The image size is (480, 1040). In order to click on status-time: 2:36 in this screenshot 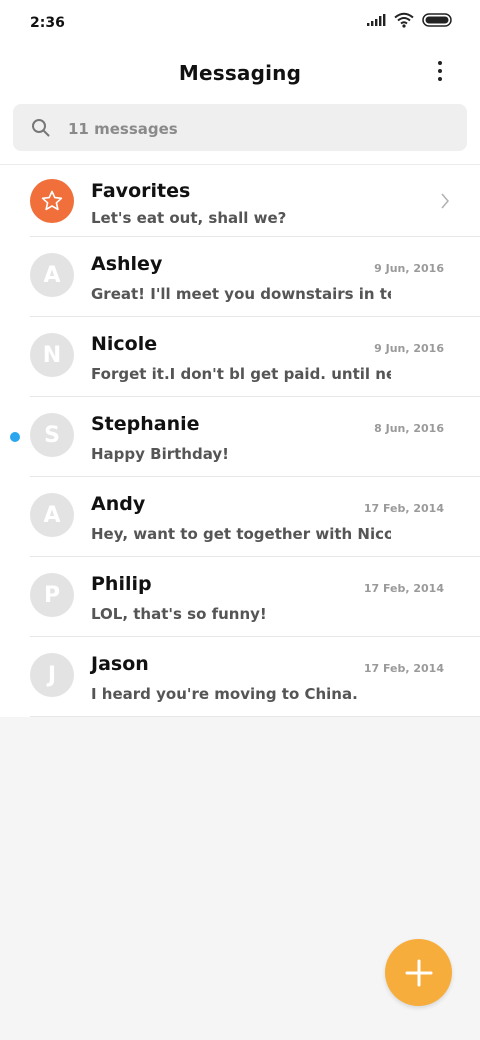, I will do `click(47, 23)`.